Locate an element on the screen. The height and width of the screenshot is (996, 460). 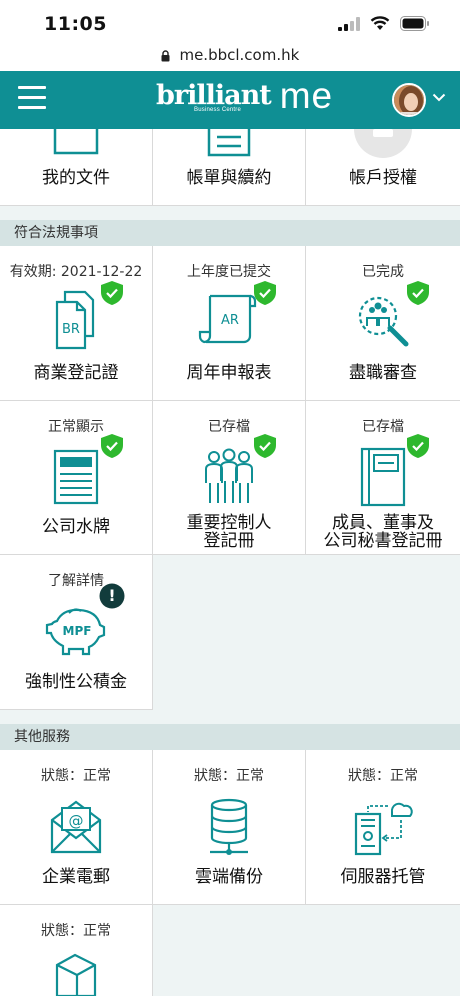
brand-subtitle: Business Centre is located at coordinates (218, 110).